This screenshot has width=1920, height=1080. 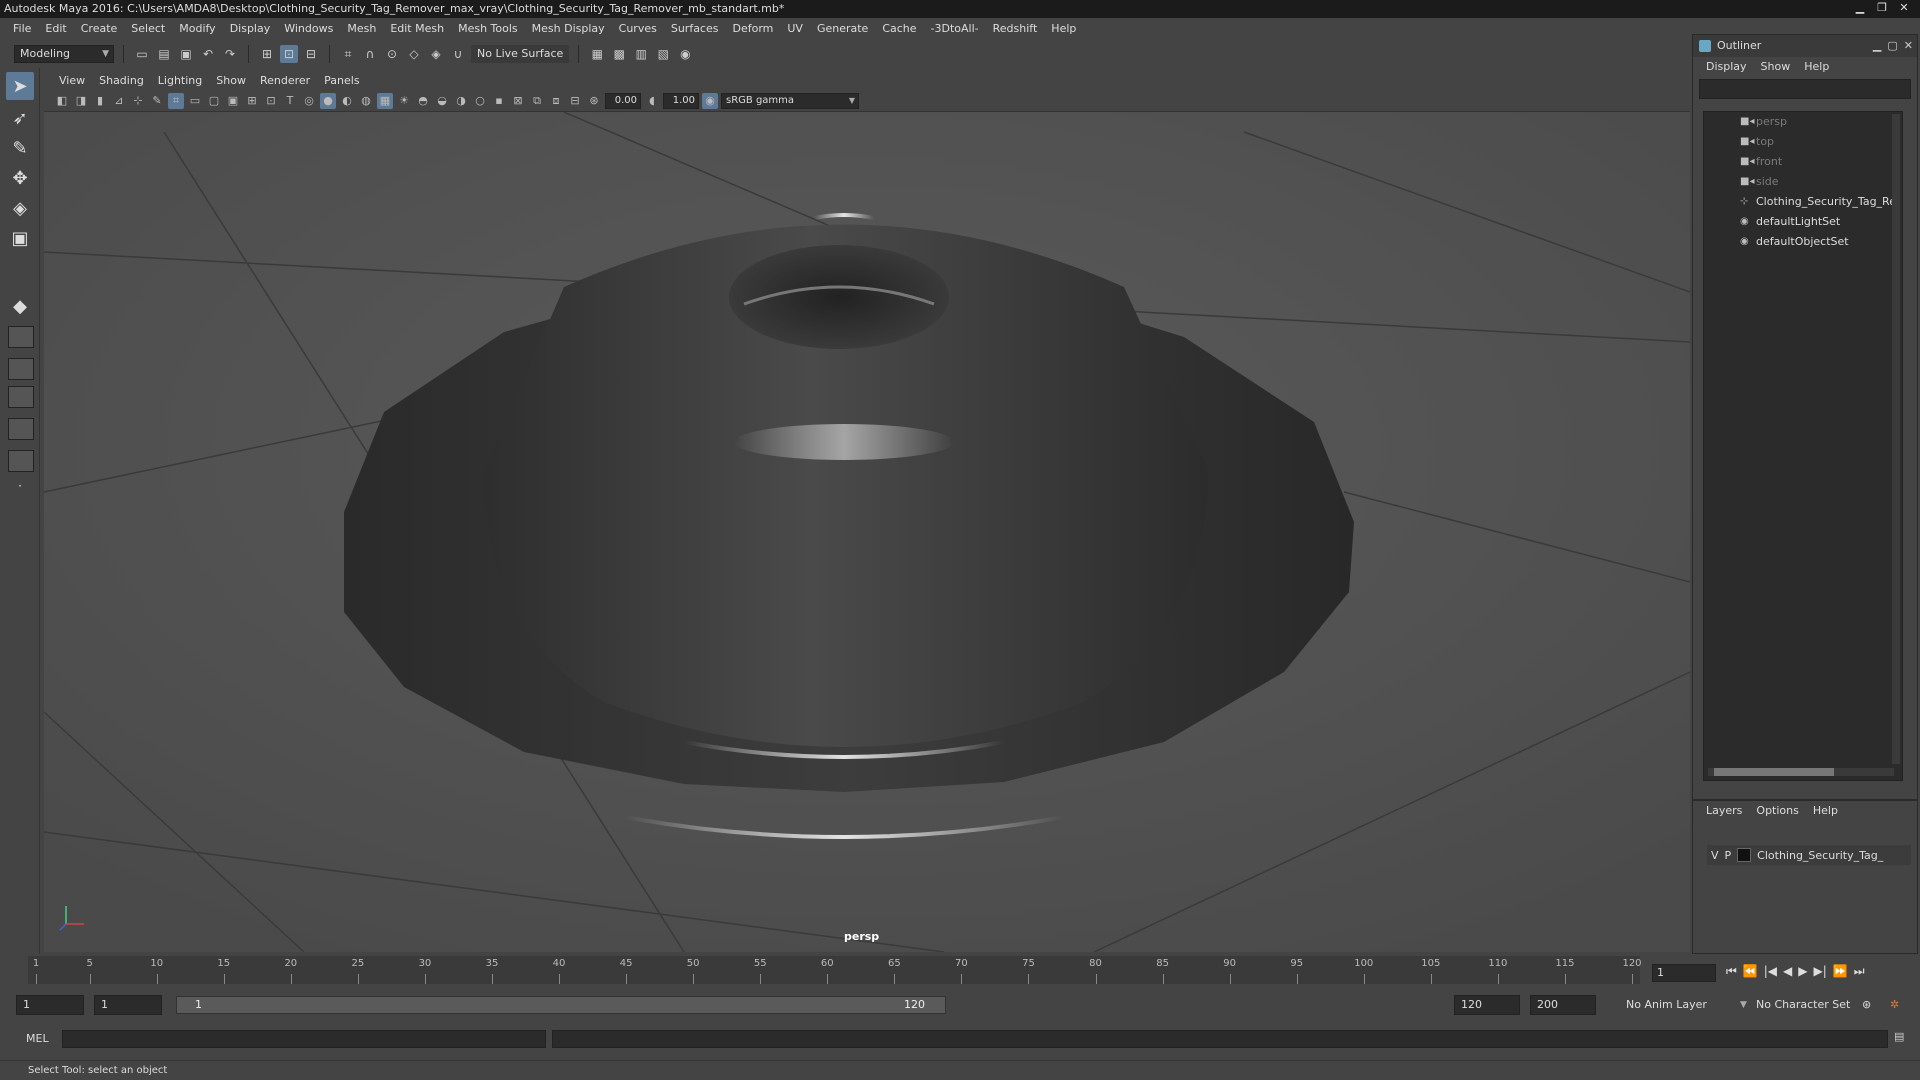 I want to click on safe-action-icon: ⊡, so click(x=271, y=101).